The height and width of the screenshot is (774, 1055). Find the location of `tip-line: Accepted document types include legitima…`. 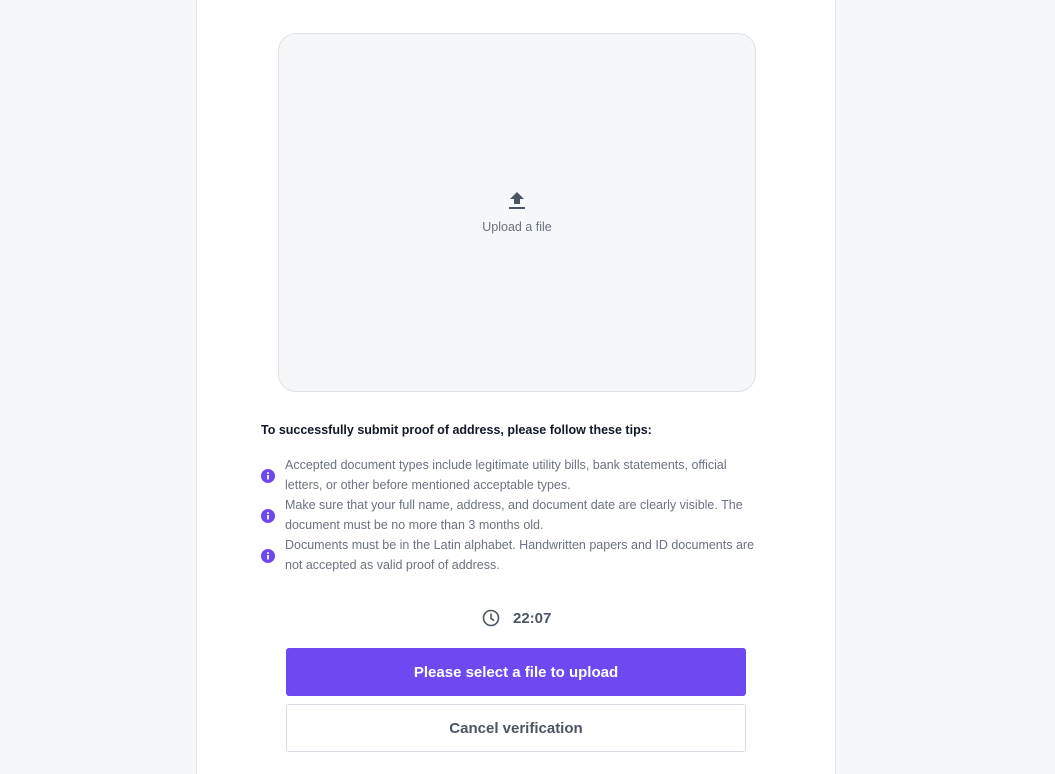

tip-line: Accepted document types include legitima… is located at coordinates (506, 465).